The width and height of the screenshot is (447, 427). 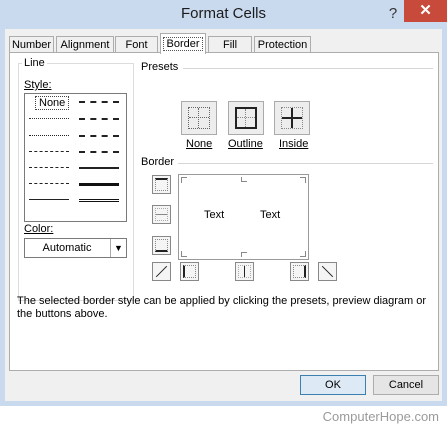 I want to click on tab-alignment-label: Alignment, so click(x=85, y=45).